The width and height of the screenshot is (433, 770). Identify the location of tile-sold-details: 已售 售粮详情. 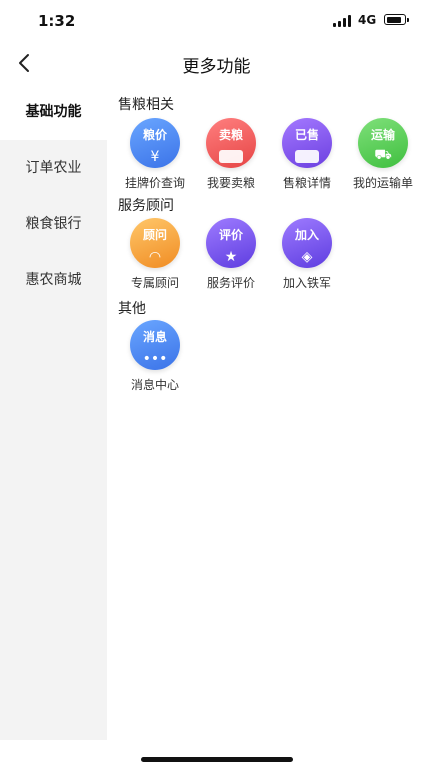
(307, 162).